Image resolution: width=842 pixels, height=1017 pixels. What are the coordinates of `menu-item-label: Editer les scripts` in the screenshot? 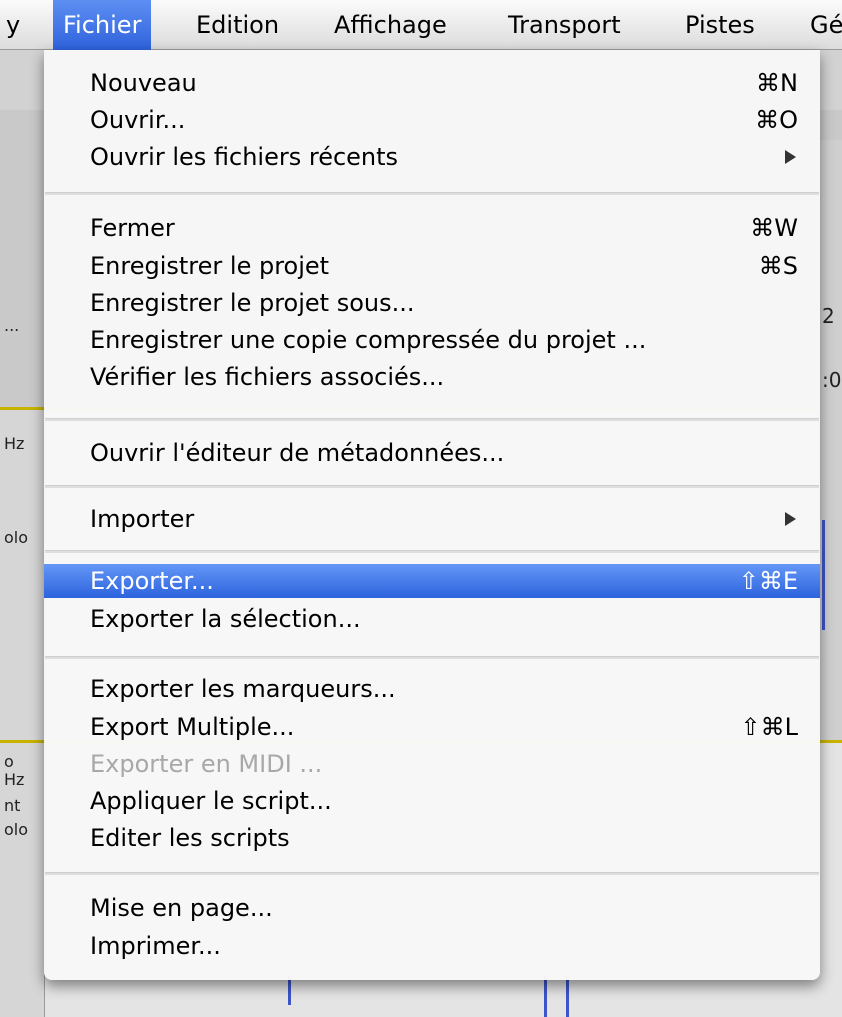 It's located at (190, 838).